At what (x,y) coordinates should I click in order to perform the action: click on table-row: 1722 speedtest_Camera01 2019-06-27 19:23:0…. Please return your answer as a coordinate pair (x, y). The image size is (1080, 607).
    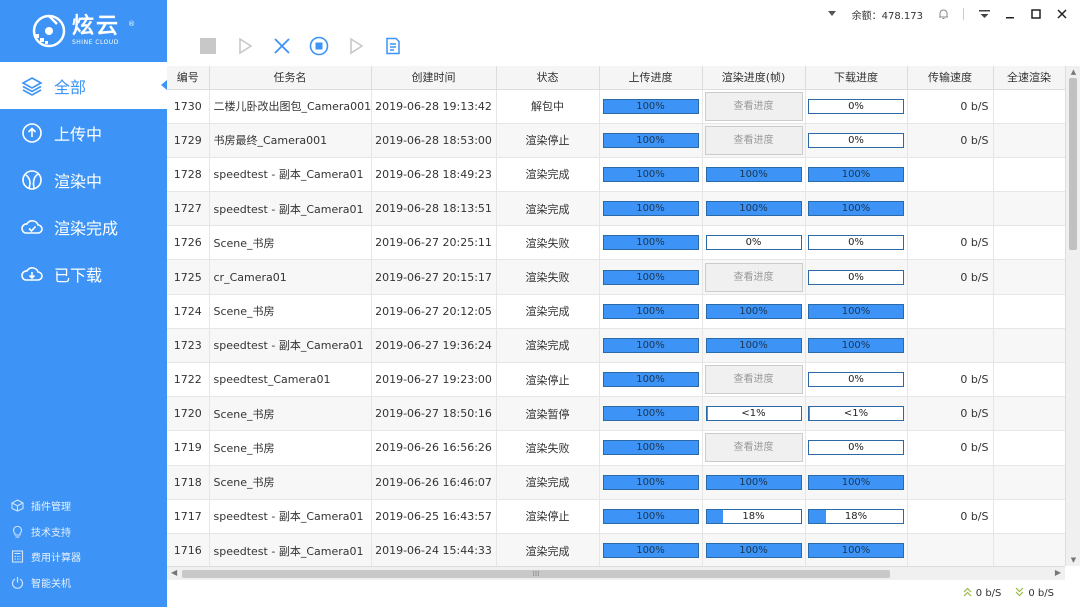
    Looking at the image, I should click on (616, 380).